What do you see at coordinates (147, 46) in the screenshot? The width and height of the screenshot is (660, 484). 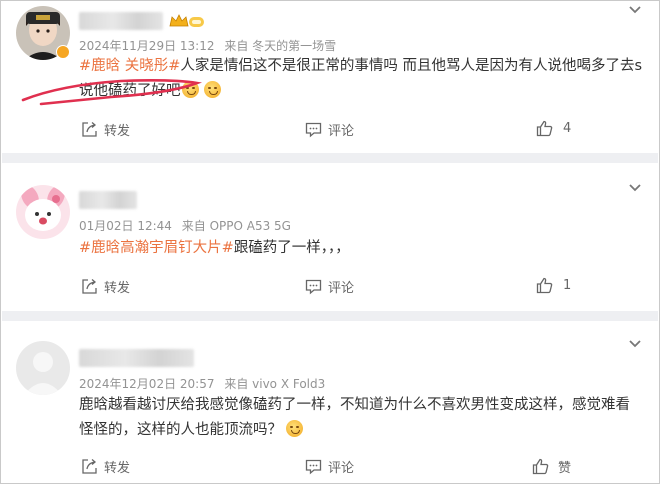 I see `comment-date: 2024年11月29日 13:12` at bounding box center [147, 46].